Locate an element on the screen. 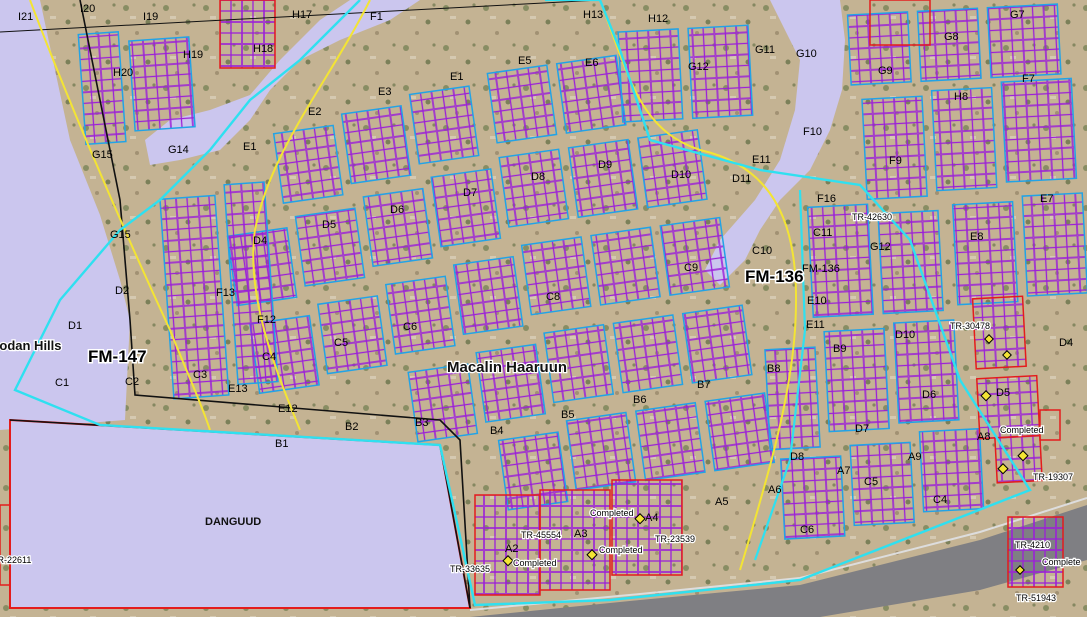 The image size is (1087, 617). block-label: G11 is located at coordinates (765, 50).